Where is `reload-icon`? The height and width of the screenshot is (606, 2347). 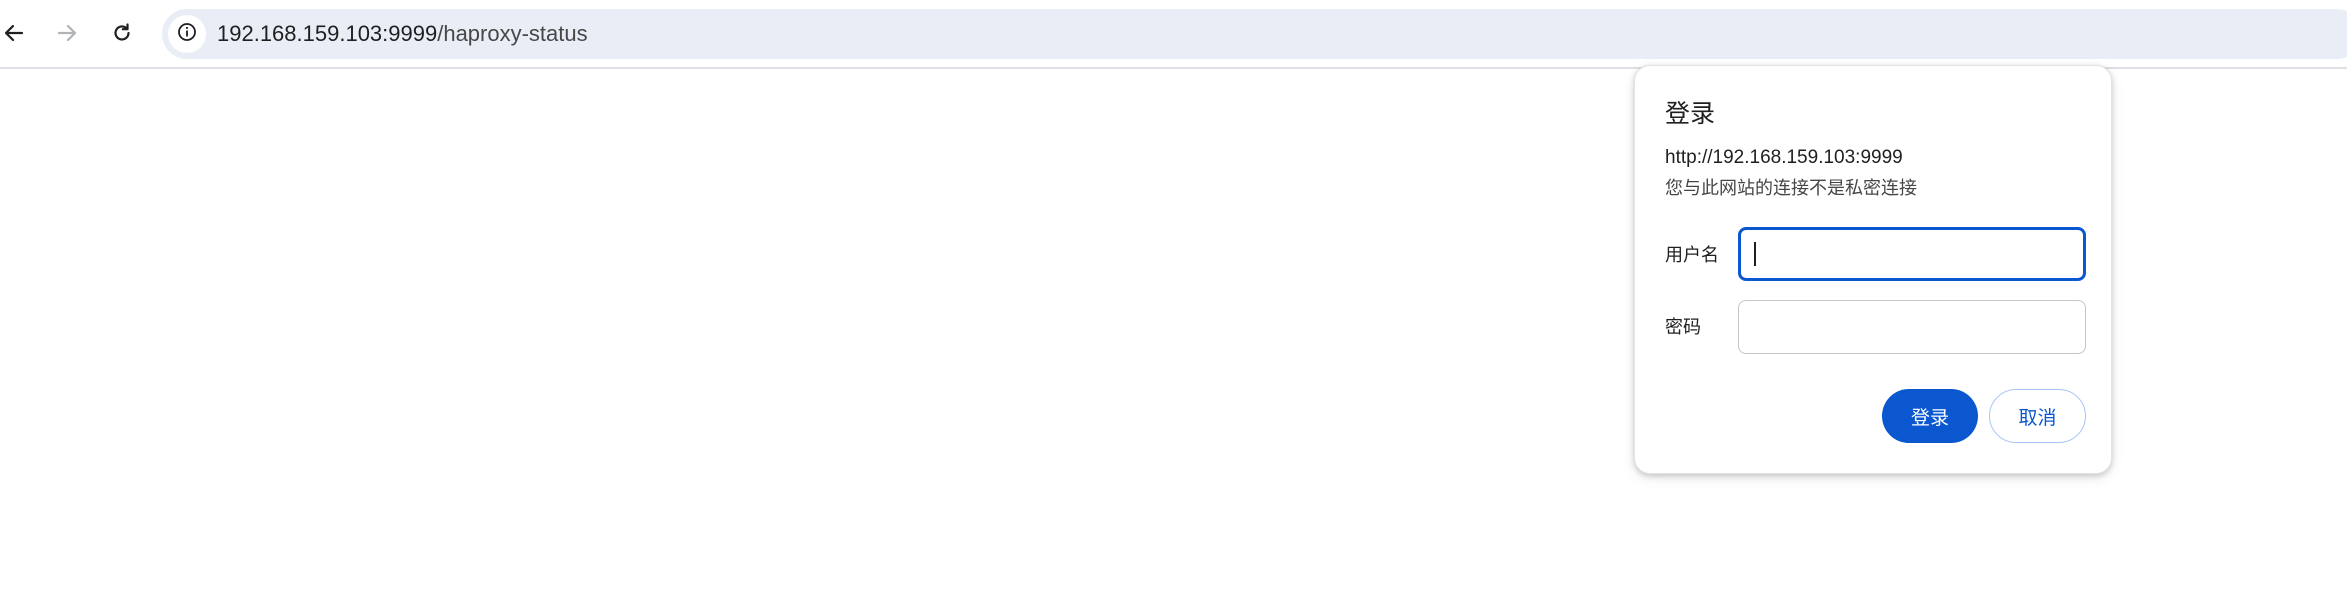
reload-icon is located at coordinates (122, 33).